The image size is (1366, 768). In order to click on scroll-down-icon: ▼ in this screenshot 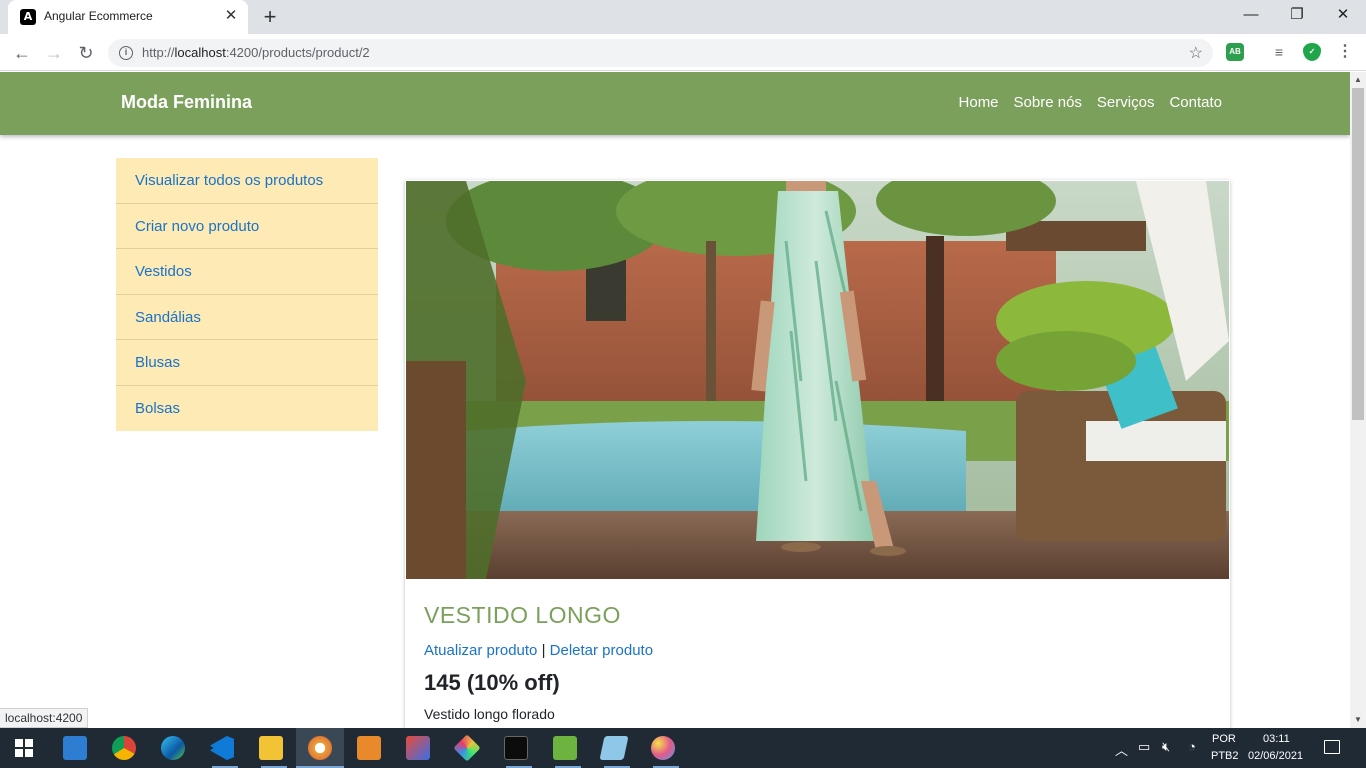, I will do `click(1358, 720)`.